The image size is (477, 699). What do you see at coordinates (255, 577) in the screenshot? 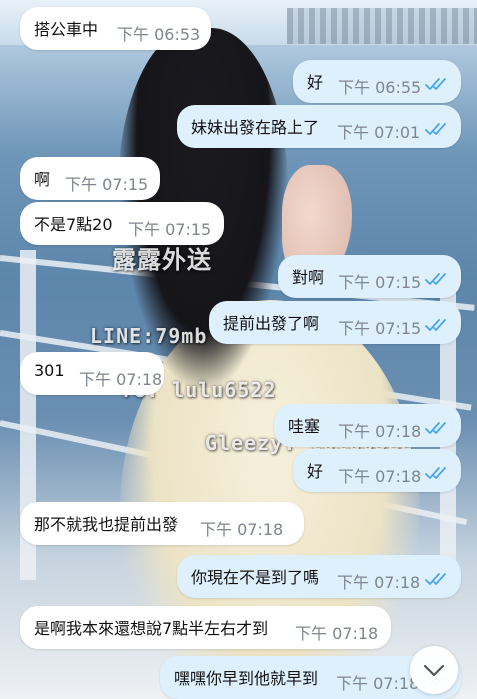
I see `message-text: 你現在不是到了嗎` at bounding box center [255, 577].